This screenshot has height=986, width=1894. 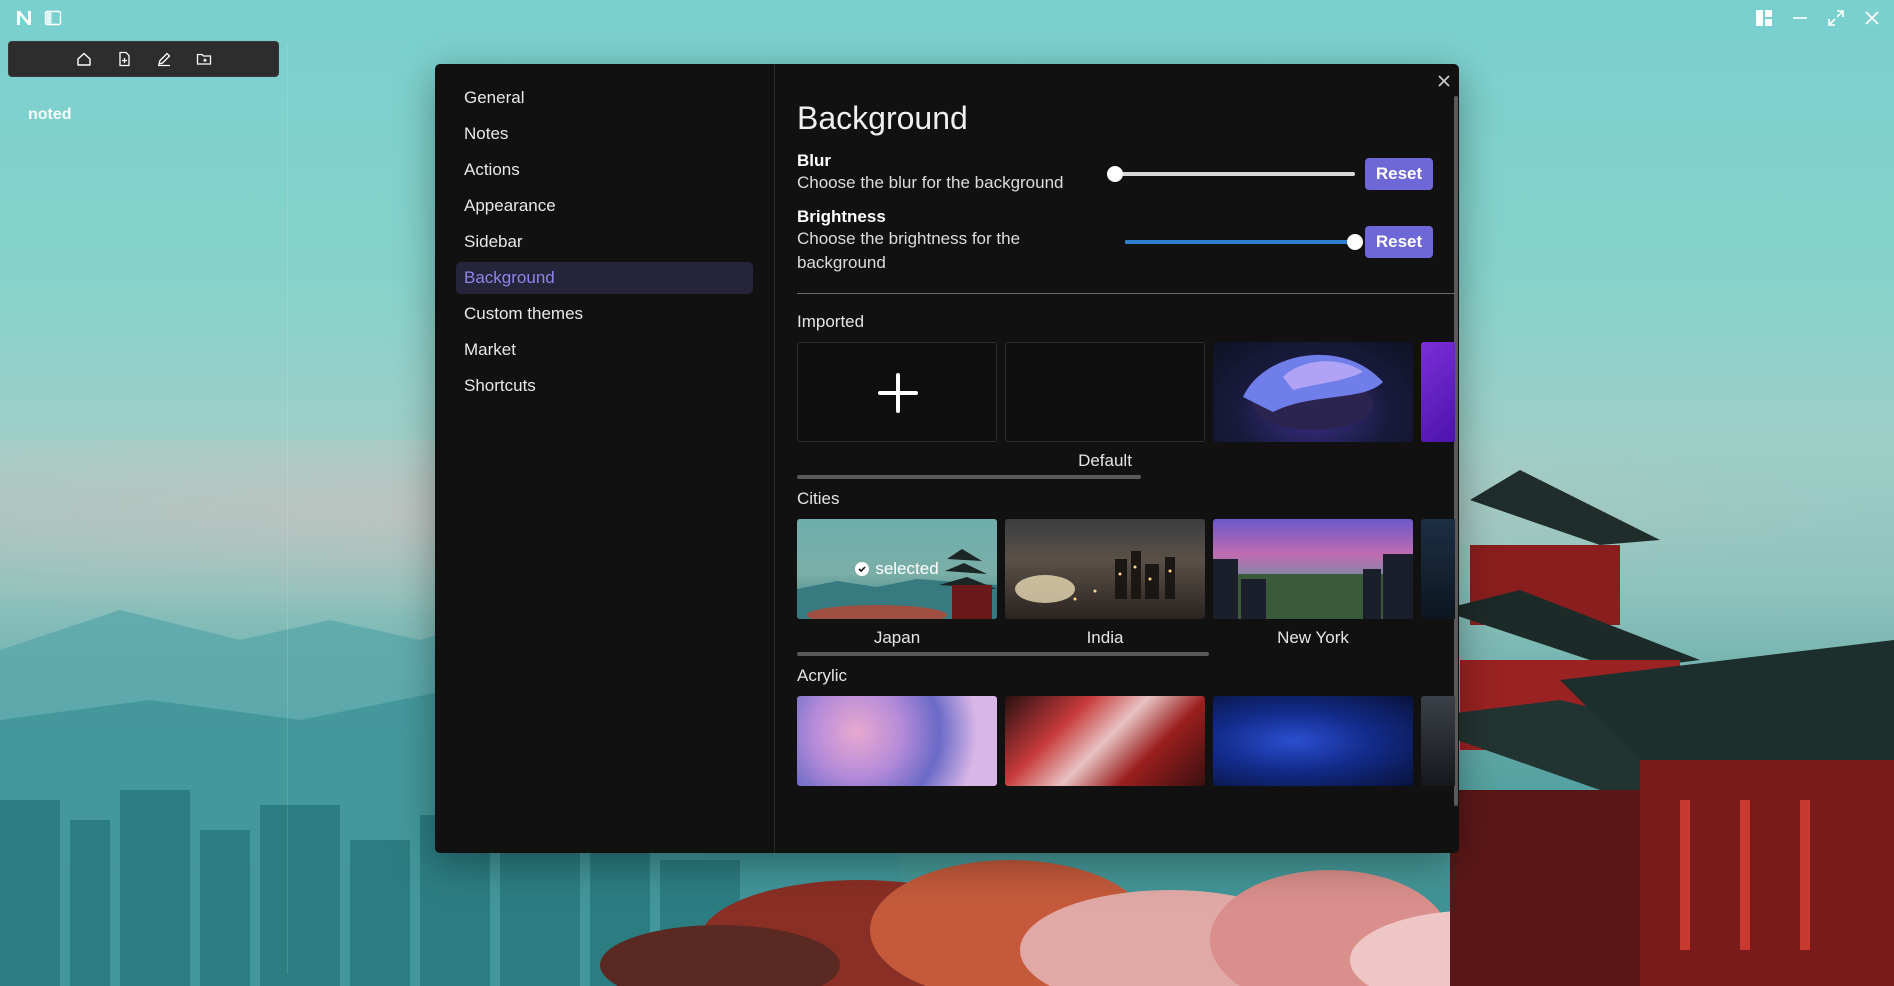 What do you see at coordinates (1836, 18) in the screenshot?
I see `maximize-icon` at bounding box center [1836, 18].